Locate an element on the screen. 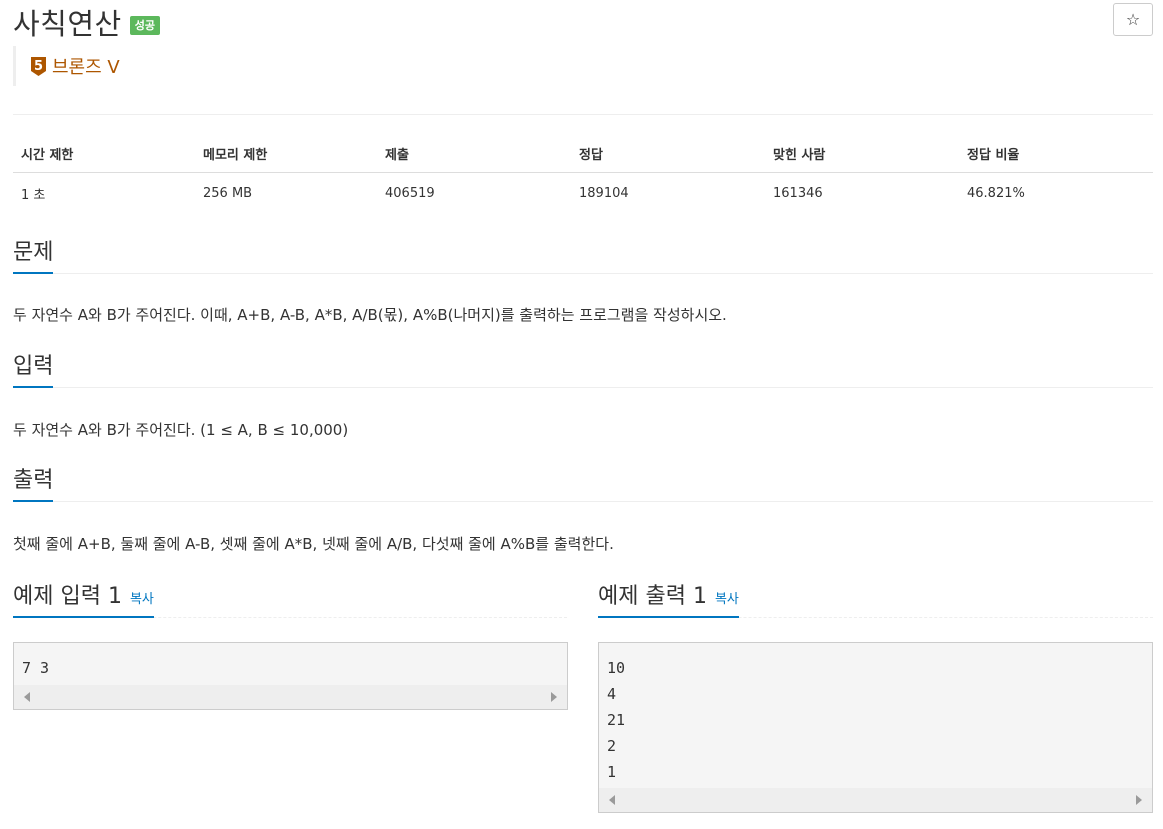 The height and width of the screenshot is (829, 1163). input-section-header: 입력 is located at coordinates (583, 370).